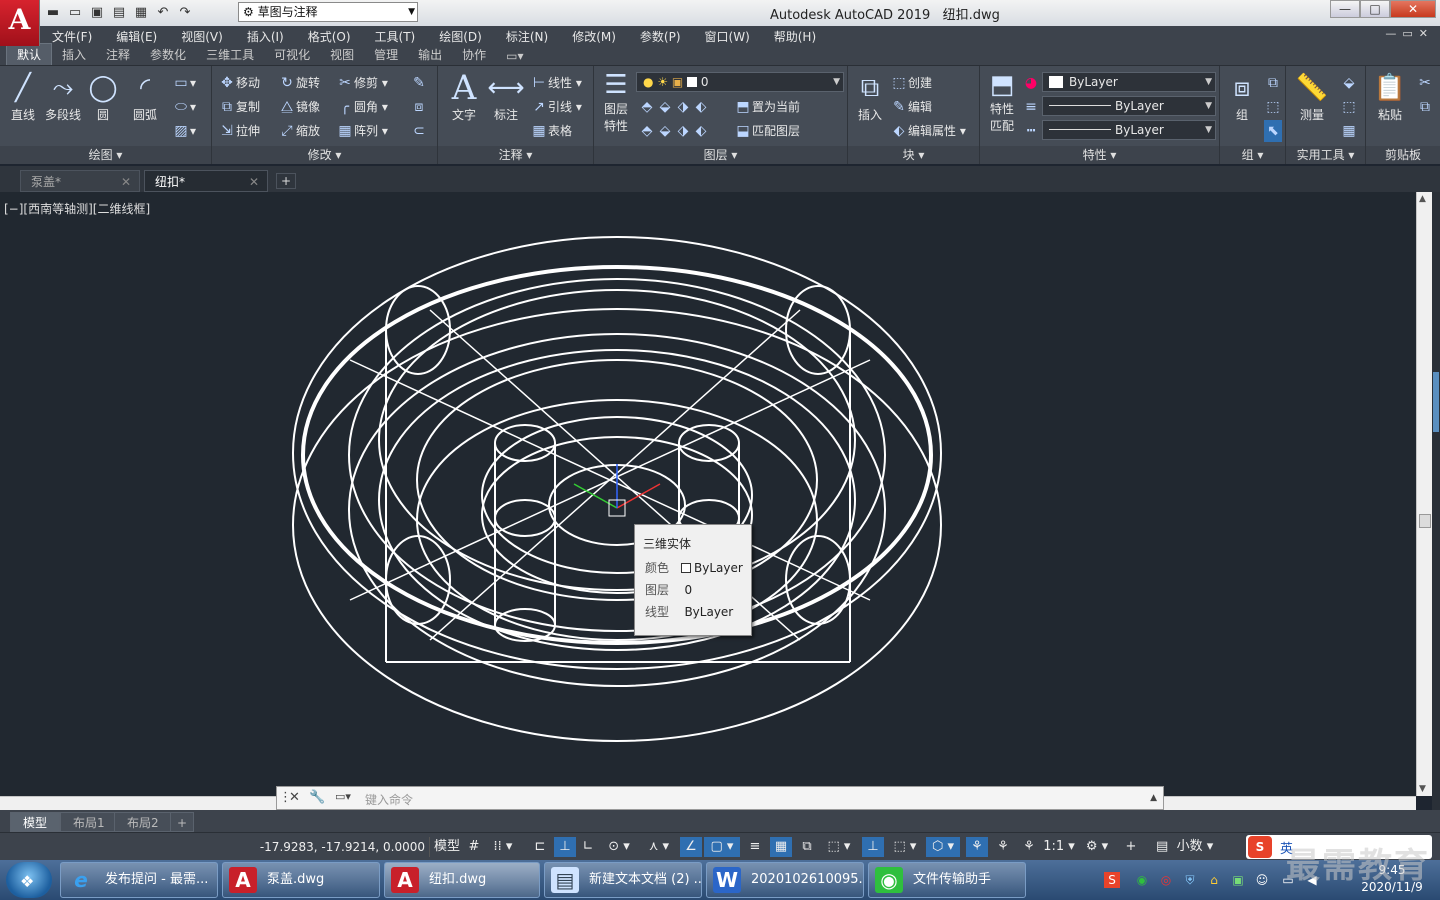 This screenshot has width=1440, height=900. Describe the element at coordinates (1325, 155) in the screenshot. I see `panel-utilities-title: 实用工具 ▾` at that location.